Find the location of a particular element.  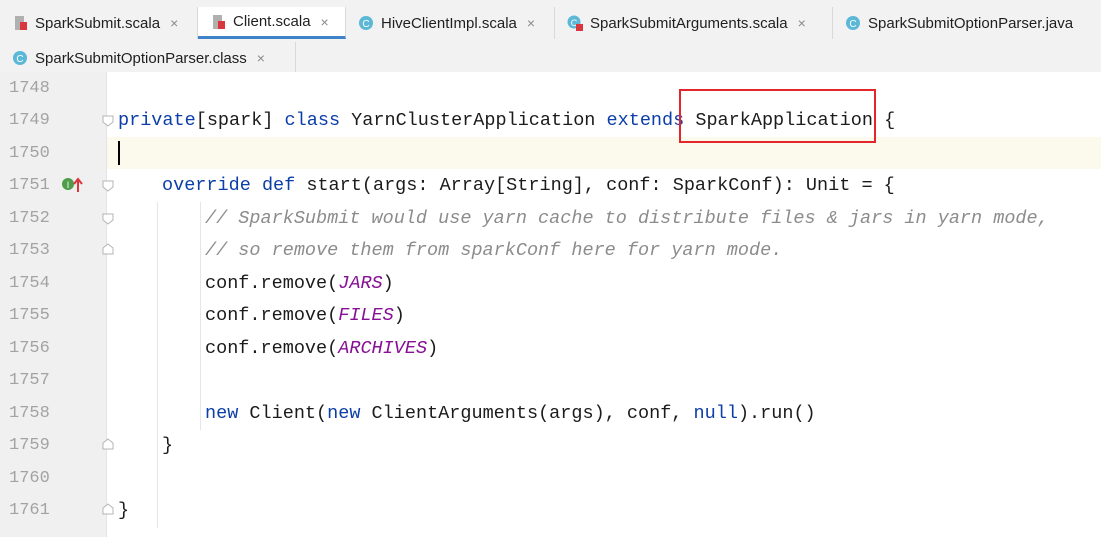

line-number: 1758 is located at coordinates (29, 413).